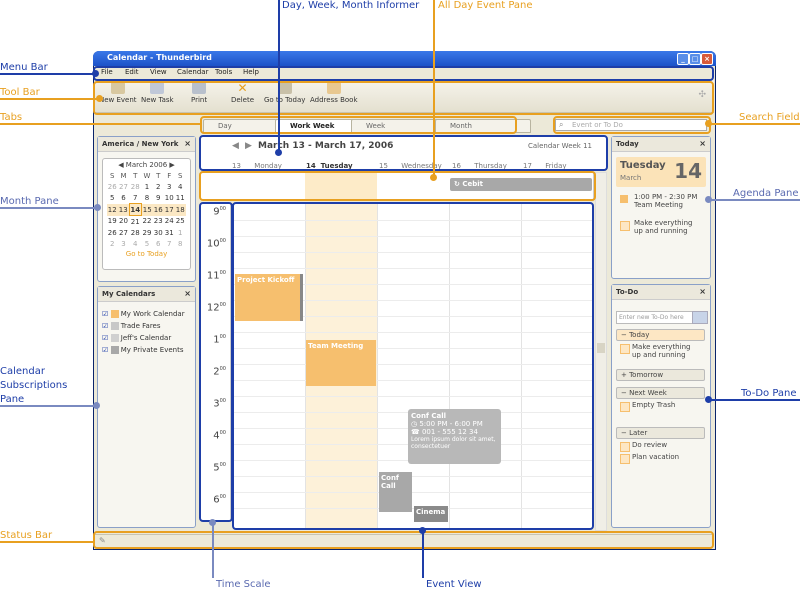 Image resolution: width=800 pixels, height=593 pixels. Describe the element at coordinates (20, 92) in the screenshot. I see `callout-tool-bar: Tool Bar` at that location.